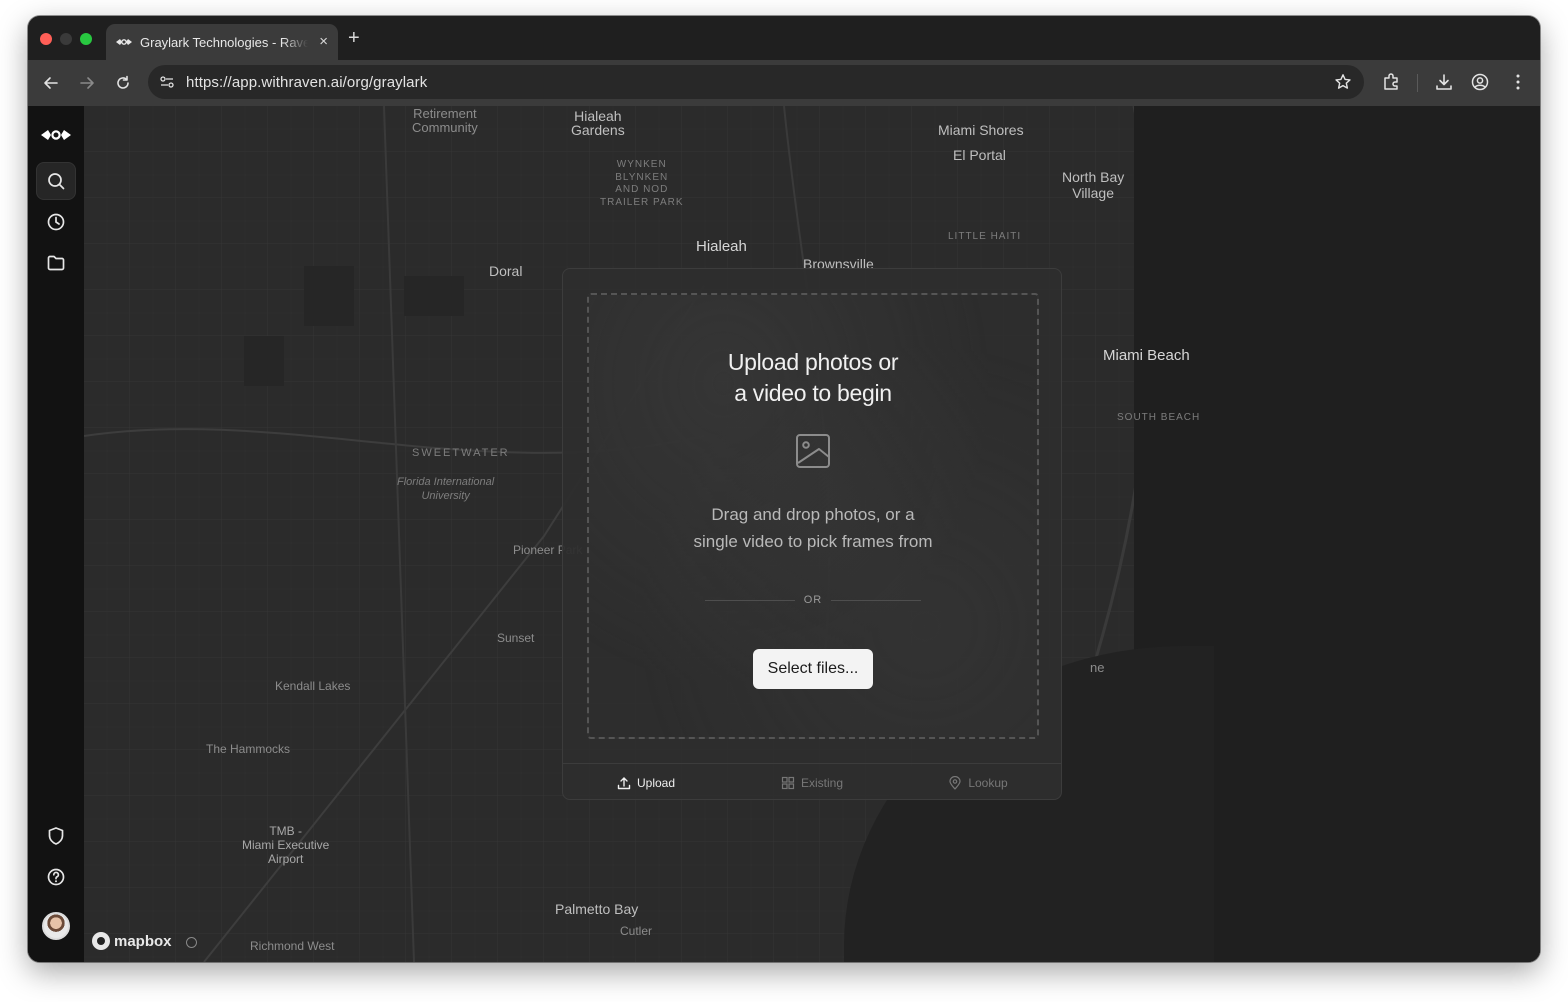  Describe the element at coordinates (597, 909) in the screenshot. I see `map-label: Palmetto Bay` at that location.